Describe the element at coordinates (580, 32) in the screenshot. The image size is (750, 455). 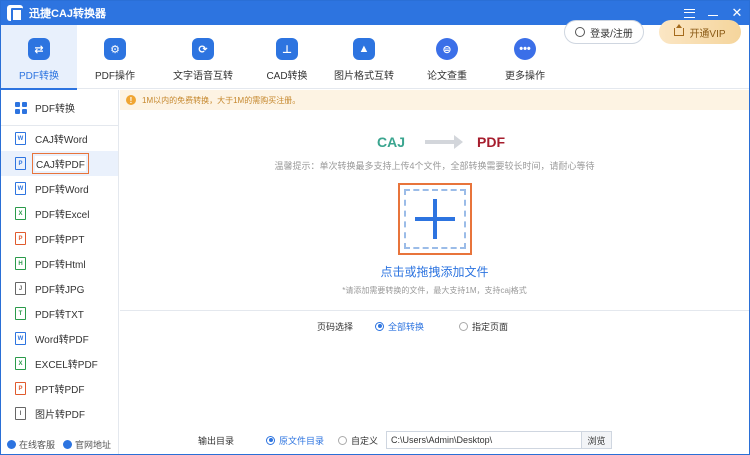
I see `user-icon` at that location.